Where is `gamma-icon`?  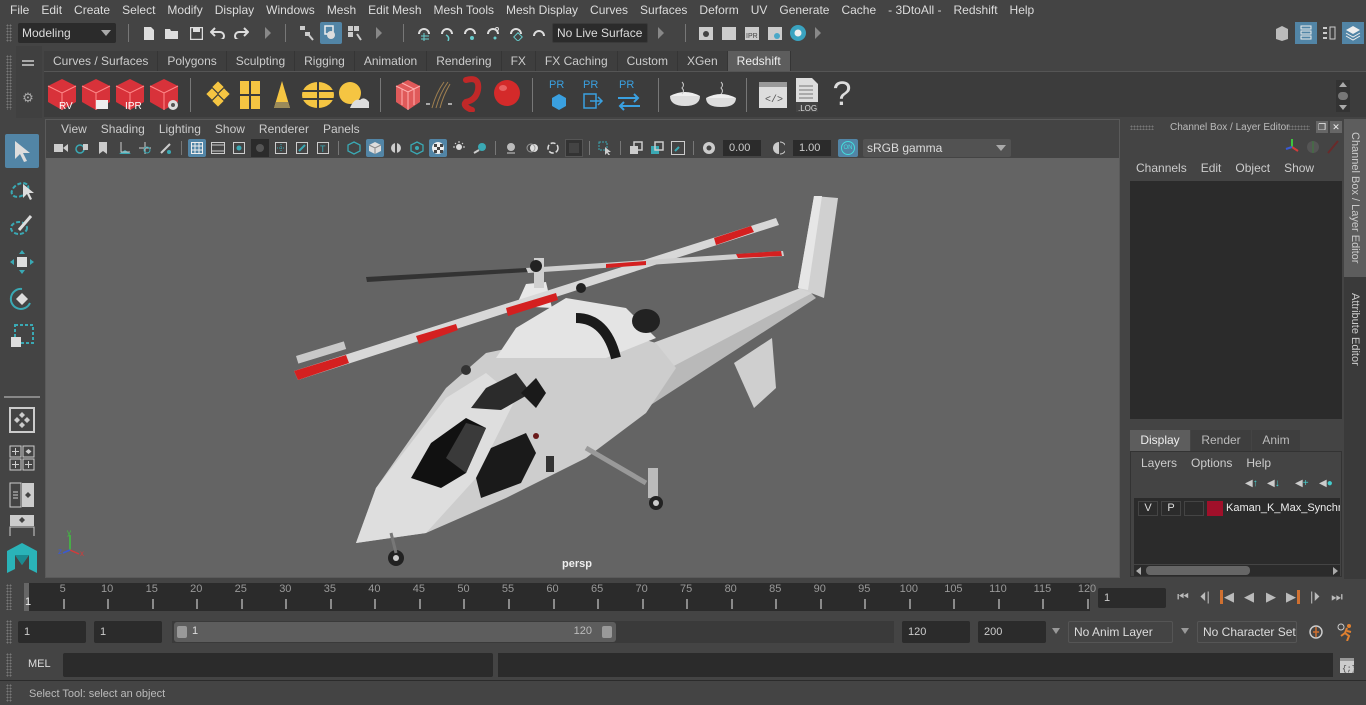 gamma-icon is located at coordinates (779, 148).